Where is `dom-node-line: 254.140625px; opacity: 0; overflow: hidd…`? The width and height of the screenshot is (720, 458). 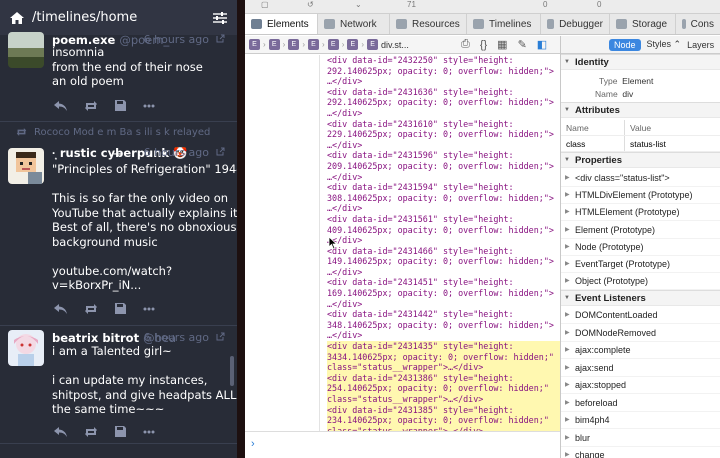
dom-node-line: 254.140625px; opacity: 0; overflow: hidd… is located at coordinates (443, 388).